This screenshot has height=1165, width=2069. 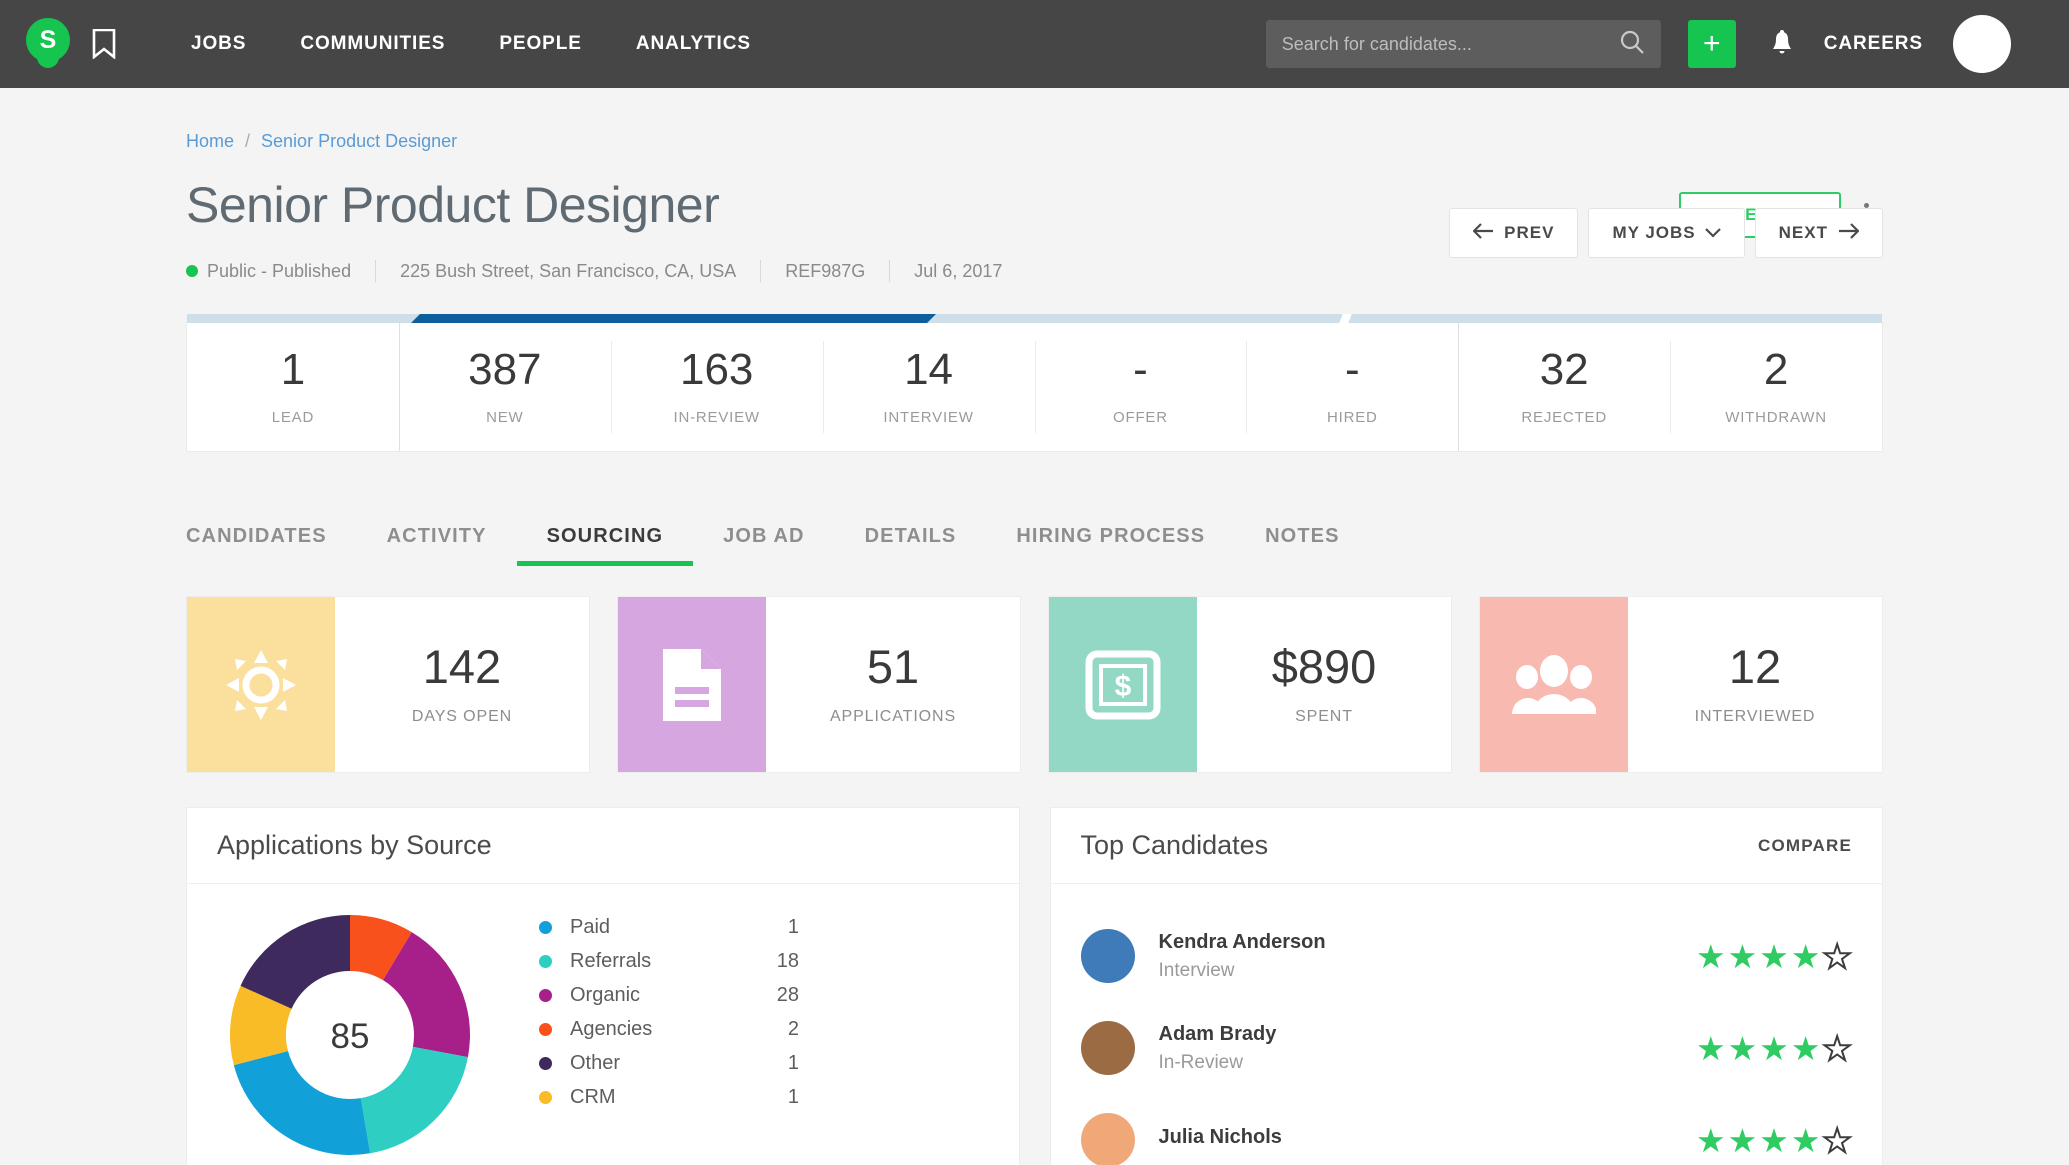 What do you see at coordinates (763, 545) in the screenshot?
I see `tab-job-ad: JOB AD` at bounding box center [763, 545].